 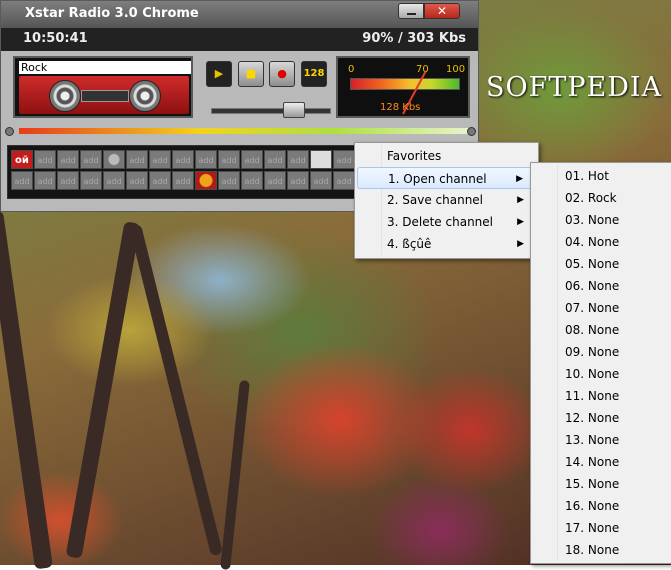 I want to click on softpedia-logo: SOFTPEDIA, so click(x=574, y=87).